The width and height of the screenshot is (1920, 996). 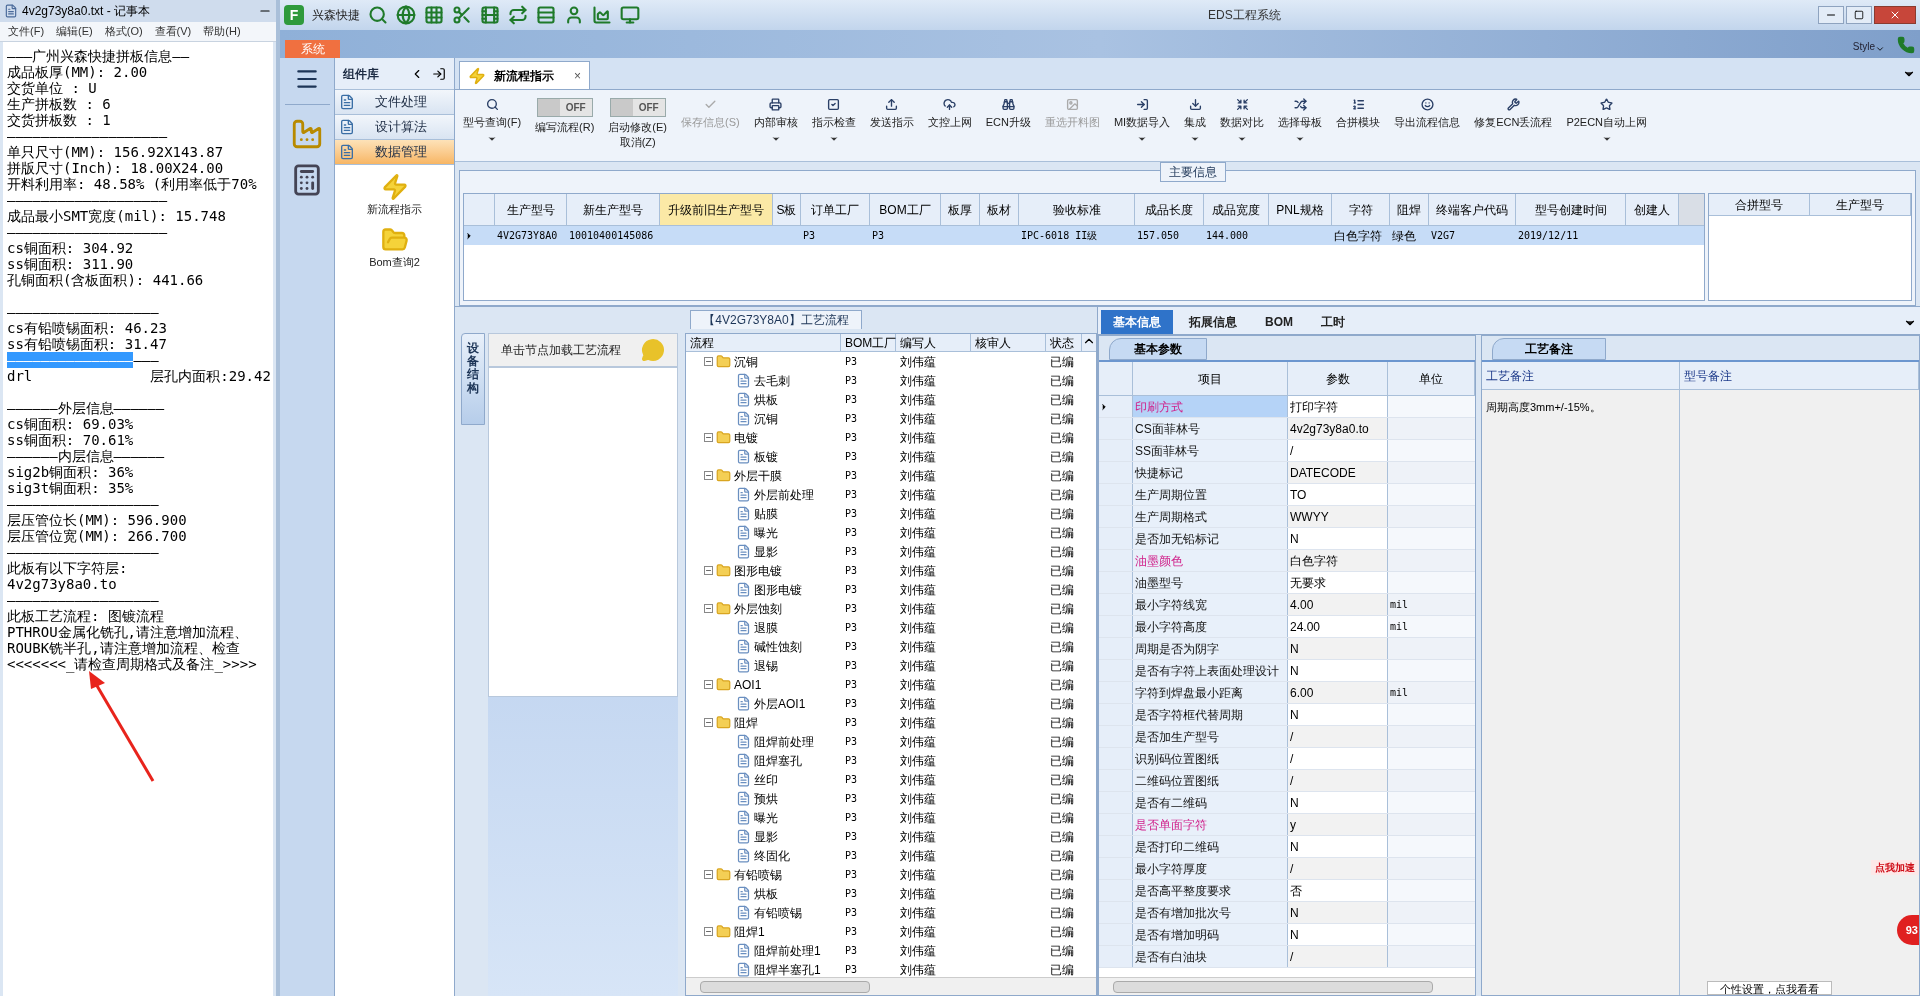 I want to click on tree-node: 板镀, so click(x=766, y=456).